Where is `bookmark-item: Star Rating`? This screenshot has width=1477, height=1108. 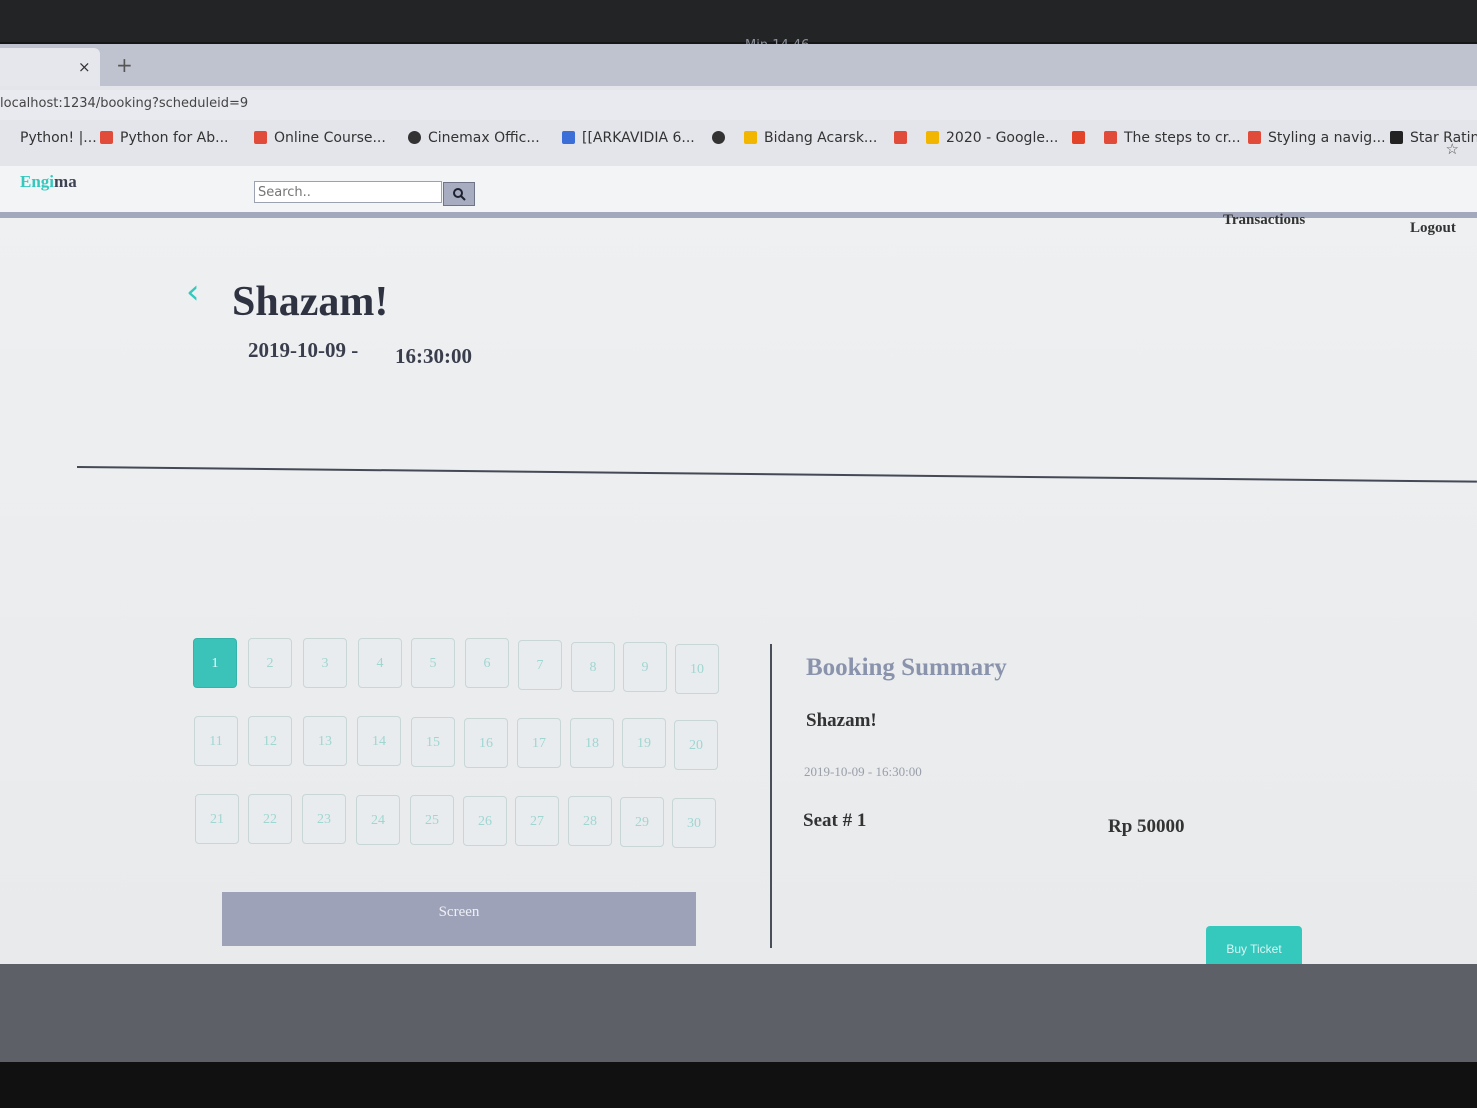 bookmark-item: Star Rating is located at coordinates (1433, 138).